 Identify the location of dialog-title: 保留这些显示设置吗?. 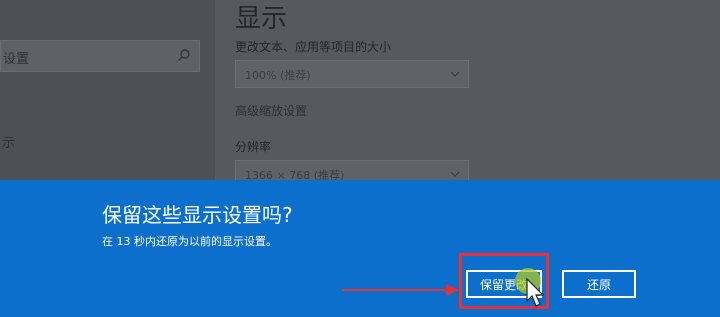
(197, 215).